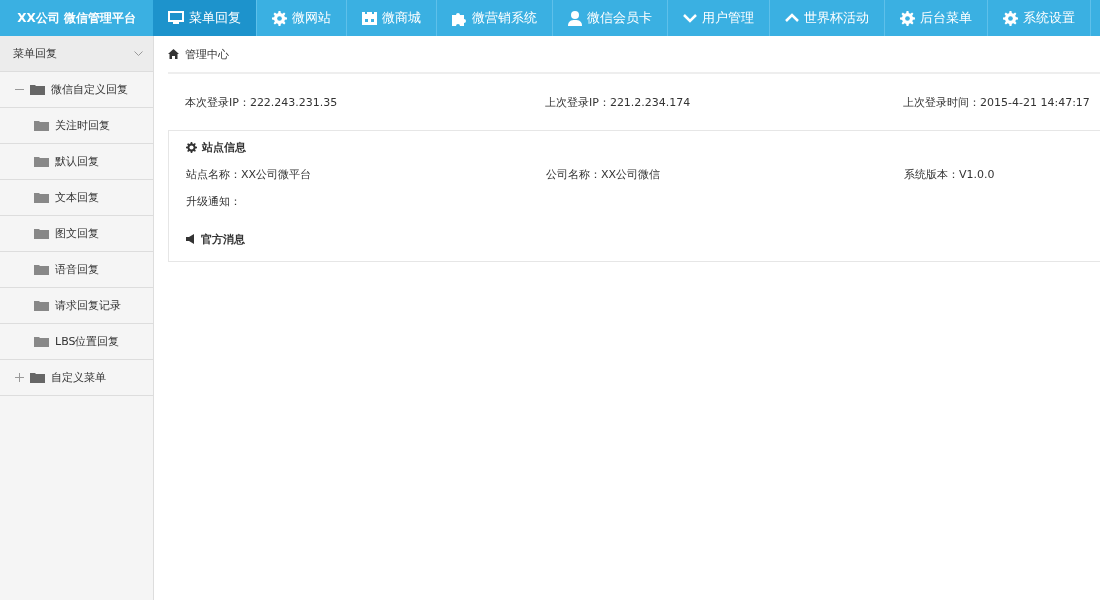 This screenshot has width=1100, height=600. I want to click on speaker-icon, so click(191, 239).